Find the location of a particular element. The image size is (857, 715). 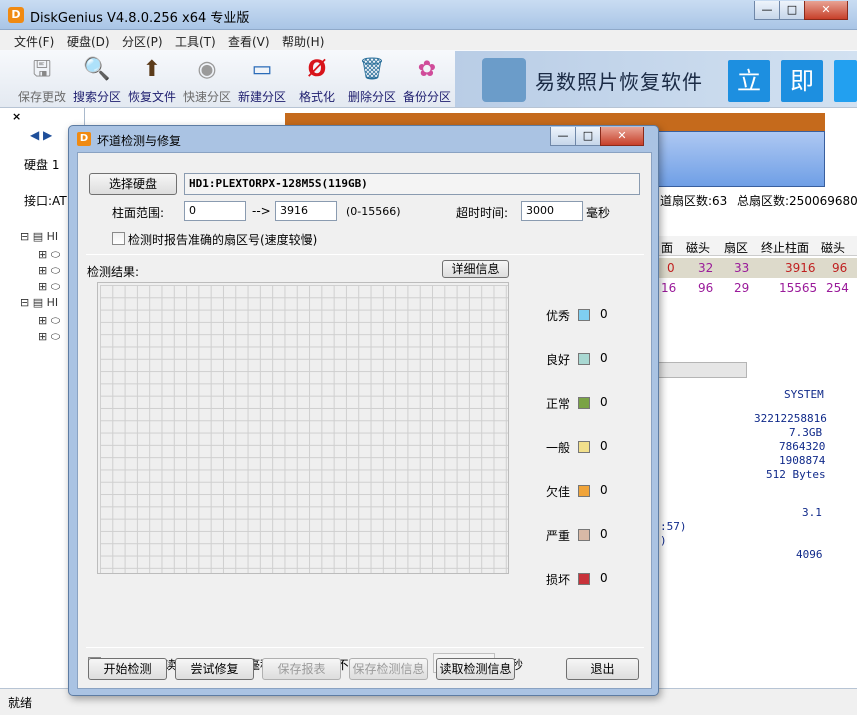

tree-node-hd0: ⊟ ▤ HI is located at coordinates (39, 236).